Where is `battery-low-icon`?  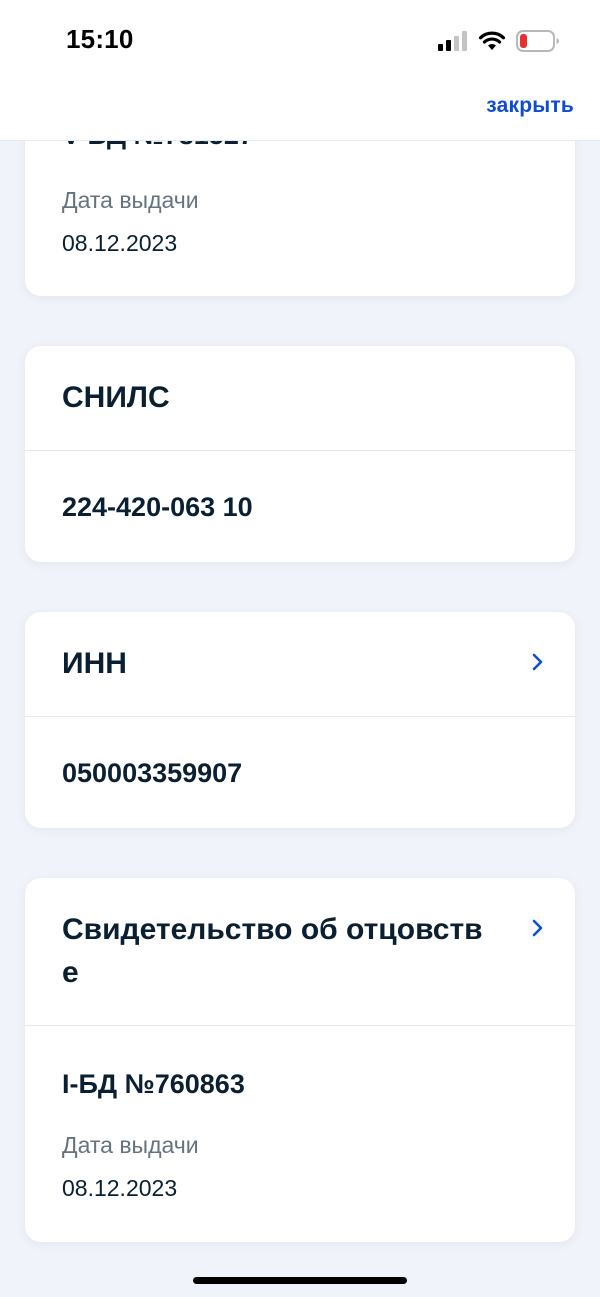 battery-low-icon is located at coordinates (537, 41).